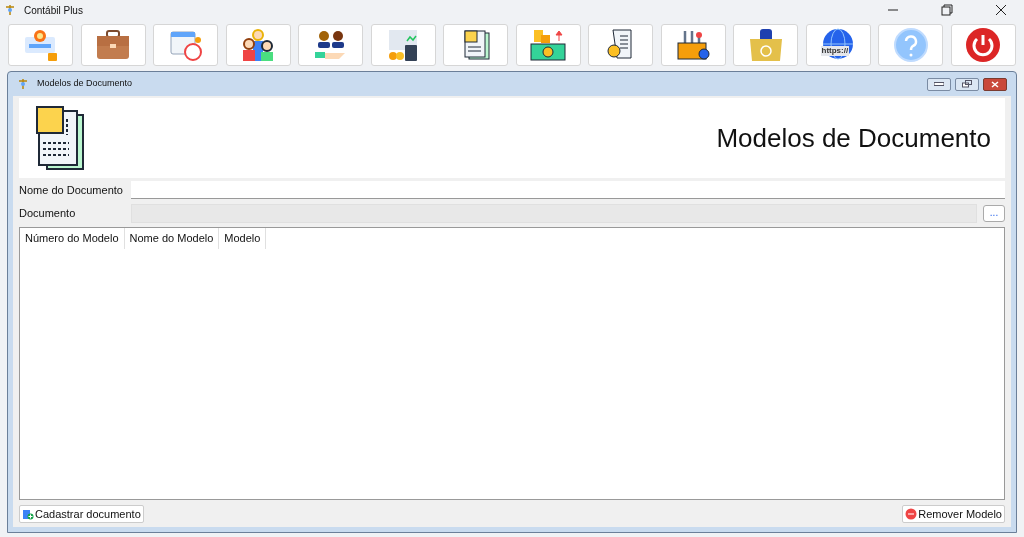 This screenshot has height=537, width=1024. Describe the element at coordinates (72, 238) in the screenshot. I see `column-header: Número do Modelo` at that location.